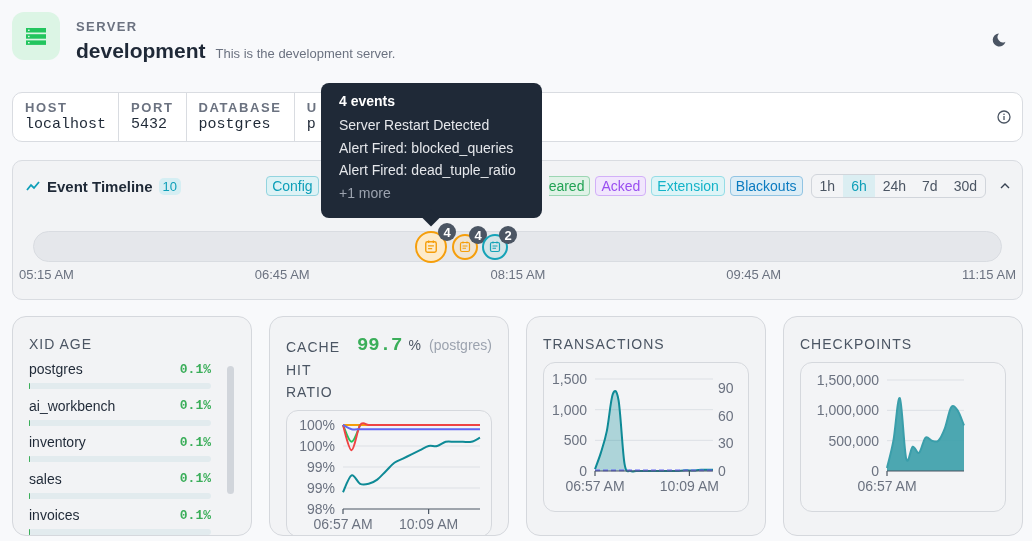 This screenshot has width=1032, height=541. What do you see at coordinates (427, 148) in the screenshot?
I see `event-line: Alert Fired: blocked_queries` at bounding box center [427, 148].